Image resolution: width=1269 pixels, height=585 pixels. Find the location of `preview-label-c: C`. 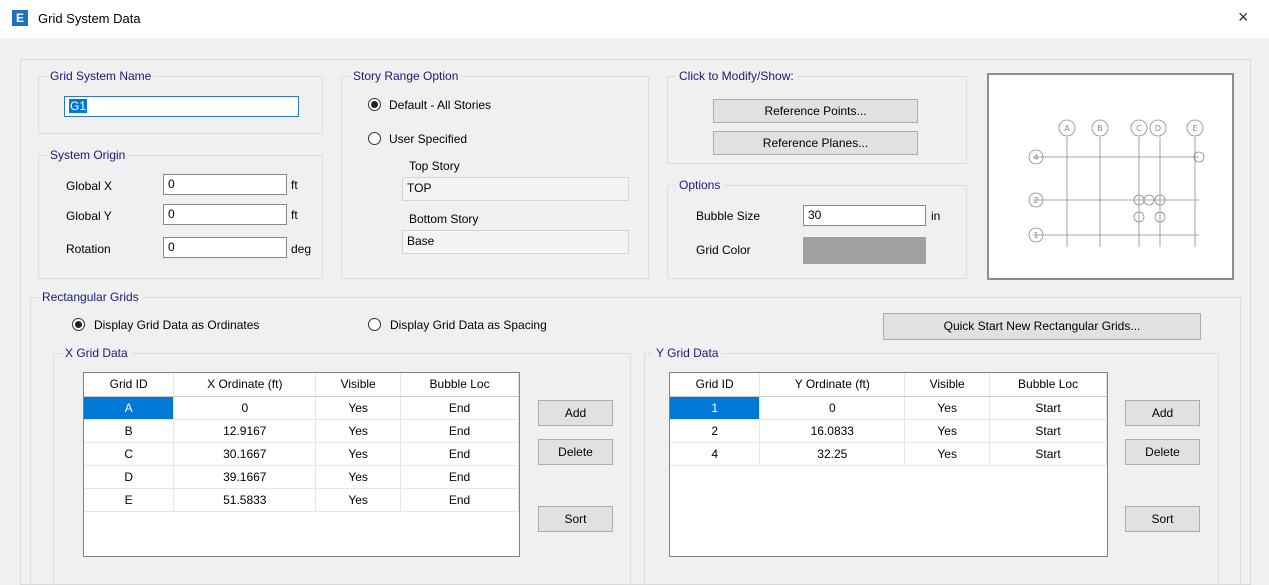

preview-label-c: C is located at coordinates (1139, 128).